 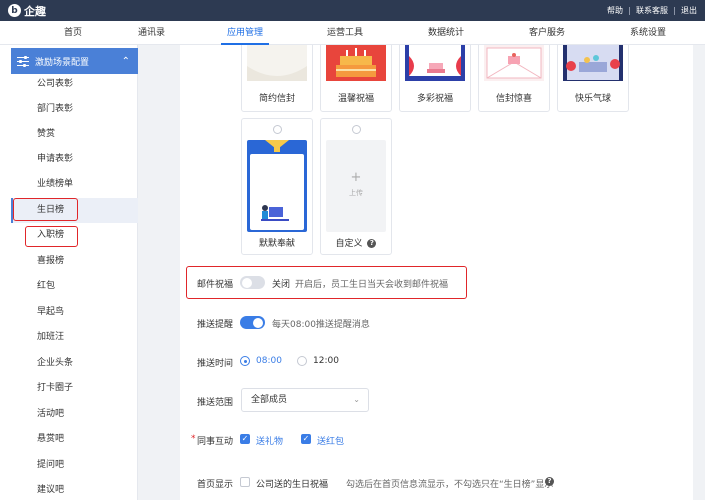 I want to click on send-red-packet-checkbox: ✓, so click(x=306, y=439).